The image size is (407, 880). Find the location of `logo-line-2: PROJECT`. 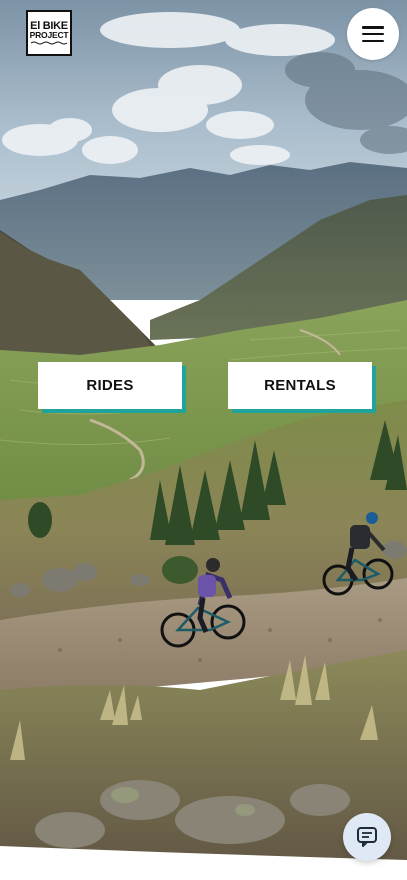

logo-line-2: PROJECT is located at coordinates (49, 35).